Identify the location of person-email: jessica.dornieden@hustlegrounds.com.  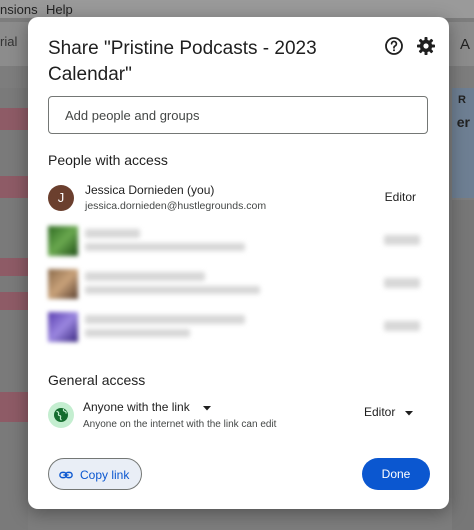
(176, 206).